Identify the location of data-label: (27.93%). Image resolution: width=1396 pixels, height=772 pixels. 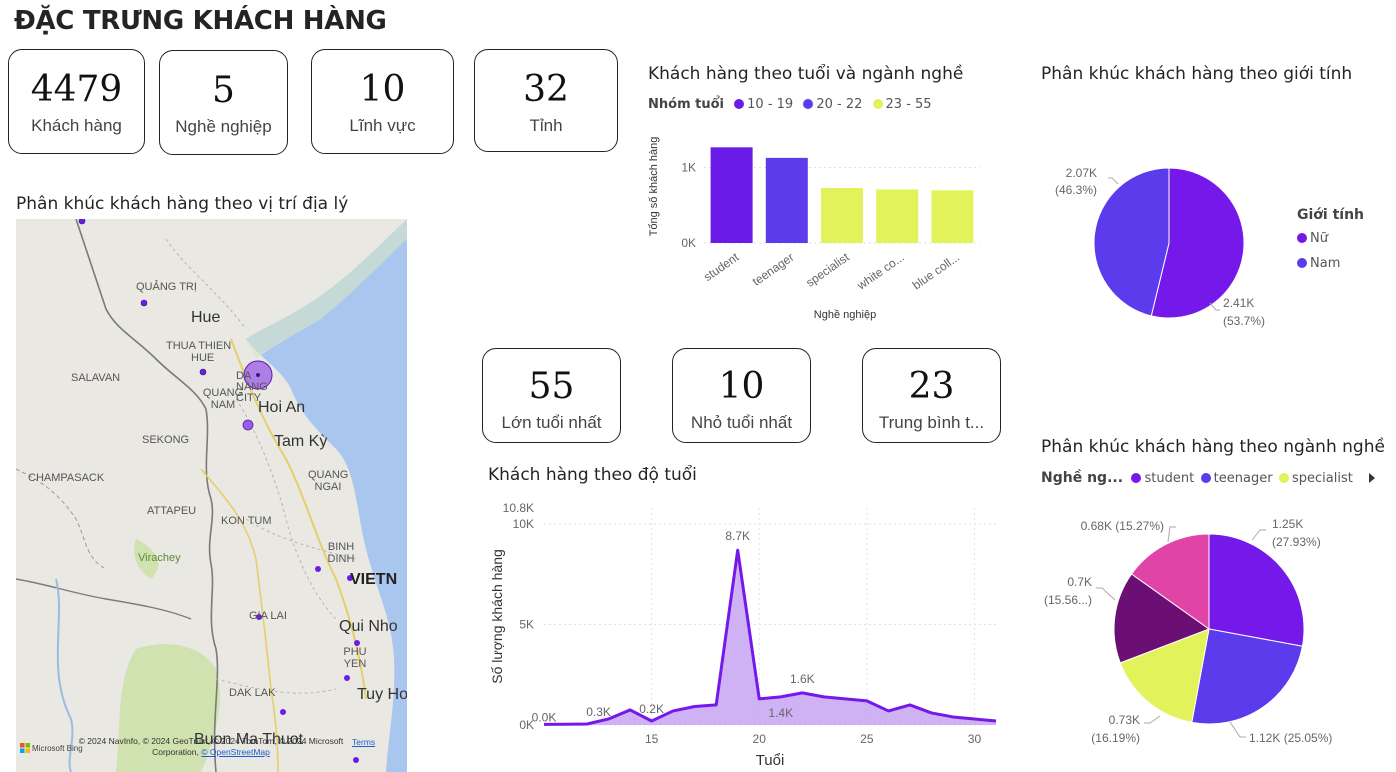
(1296, 542).